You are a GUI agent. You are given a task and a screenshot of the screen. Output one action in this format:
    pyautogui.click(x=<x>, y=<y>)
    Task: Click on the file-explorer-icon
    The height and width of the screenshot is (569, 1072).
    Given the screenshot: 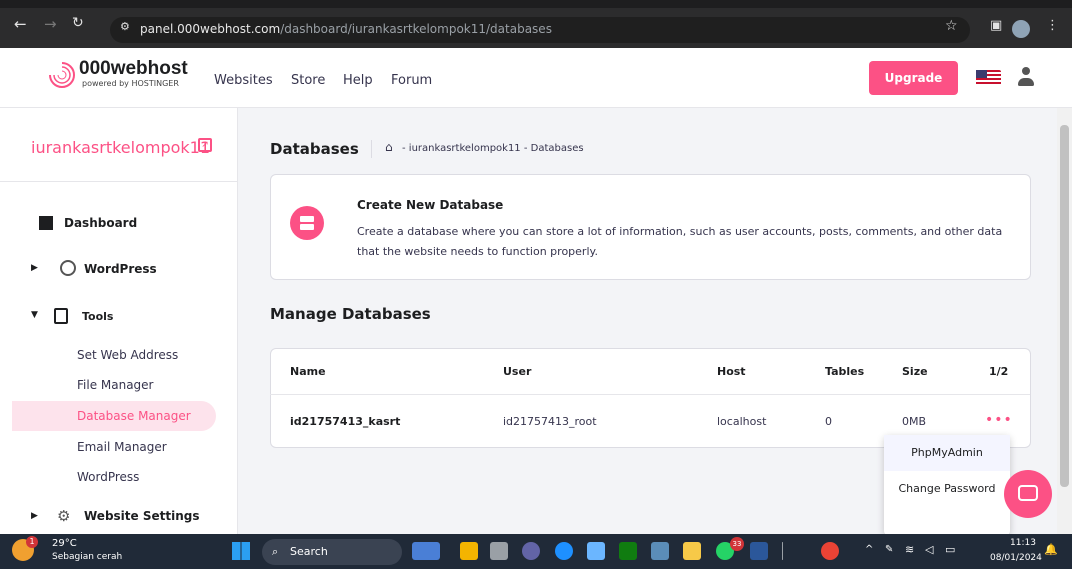 What is the action you would take?
    pyautogui.click(x=692, y=551)
    